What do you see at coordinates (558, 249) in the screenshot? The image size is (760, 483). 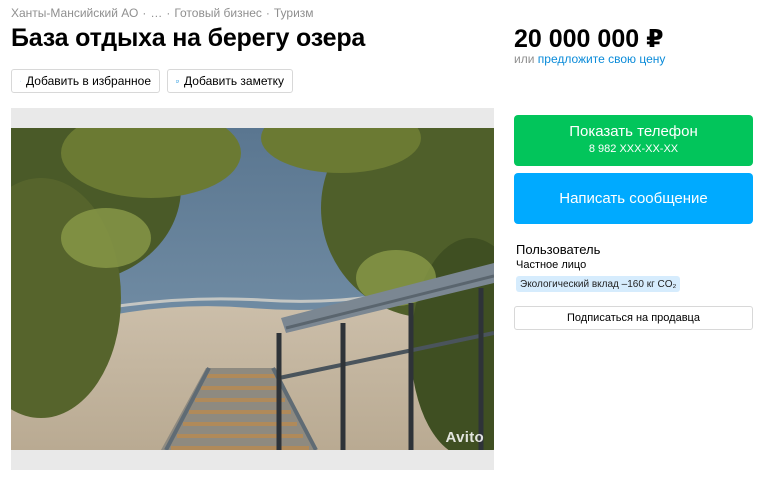 I see `seller-name: Пользователь` at bounding box center [558, 249].